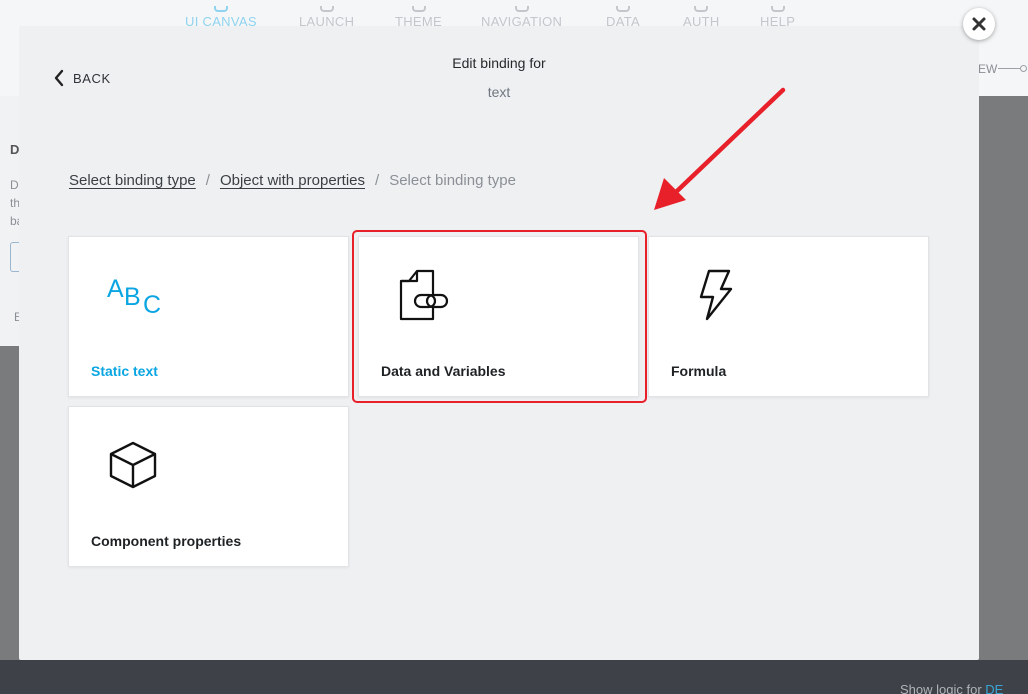 Image resolution: width=1028 pixels, height=694 pixels. Describe the element at coordinates (499, 92) in the screenshot. I see `modal-subtitle: text` at that location.